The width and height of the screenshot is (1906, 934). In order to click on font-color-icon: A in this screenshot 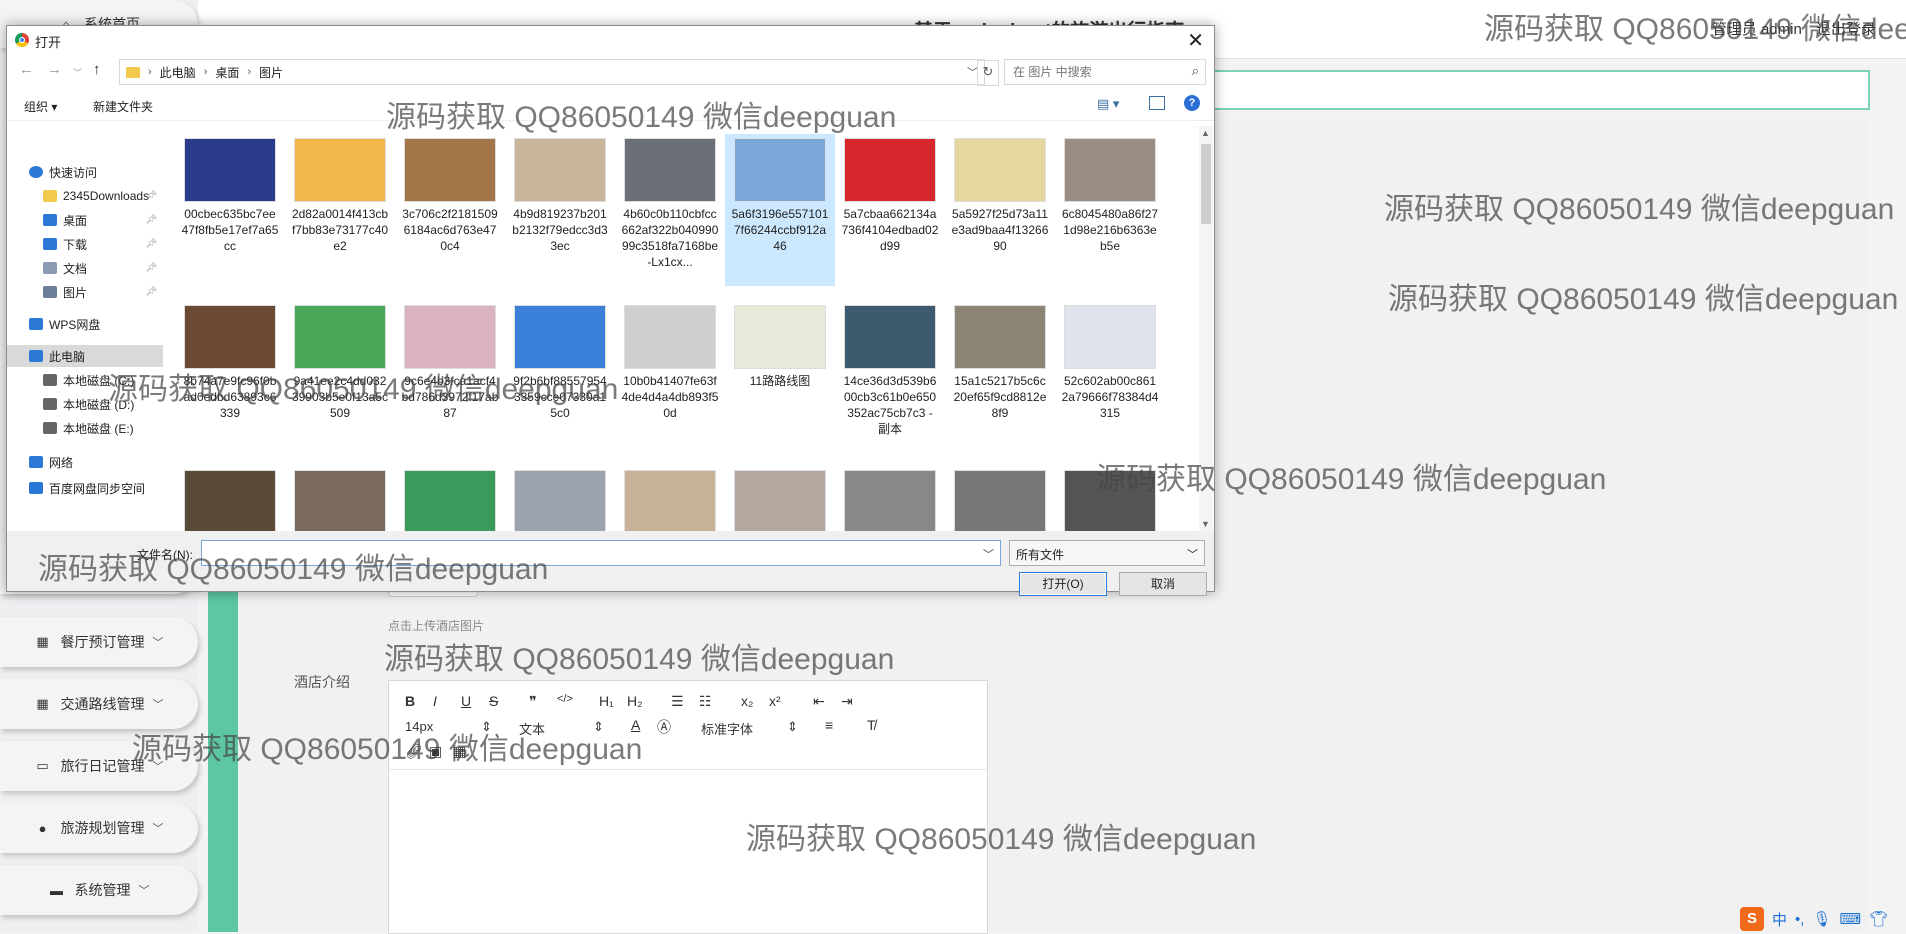, I will do `click(635, 725)`.